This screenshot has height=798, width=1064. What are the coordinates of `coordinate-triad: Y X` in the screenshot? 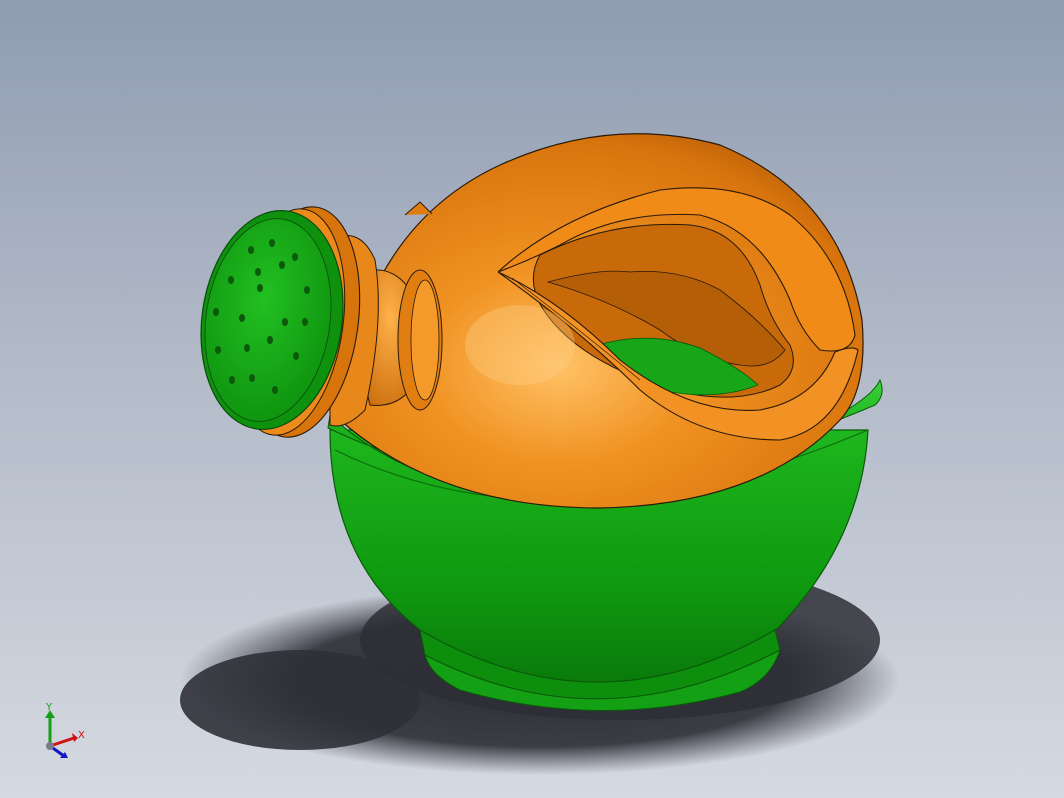 It's located at (64, 733).